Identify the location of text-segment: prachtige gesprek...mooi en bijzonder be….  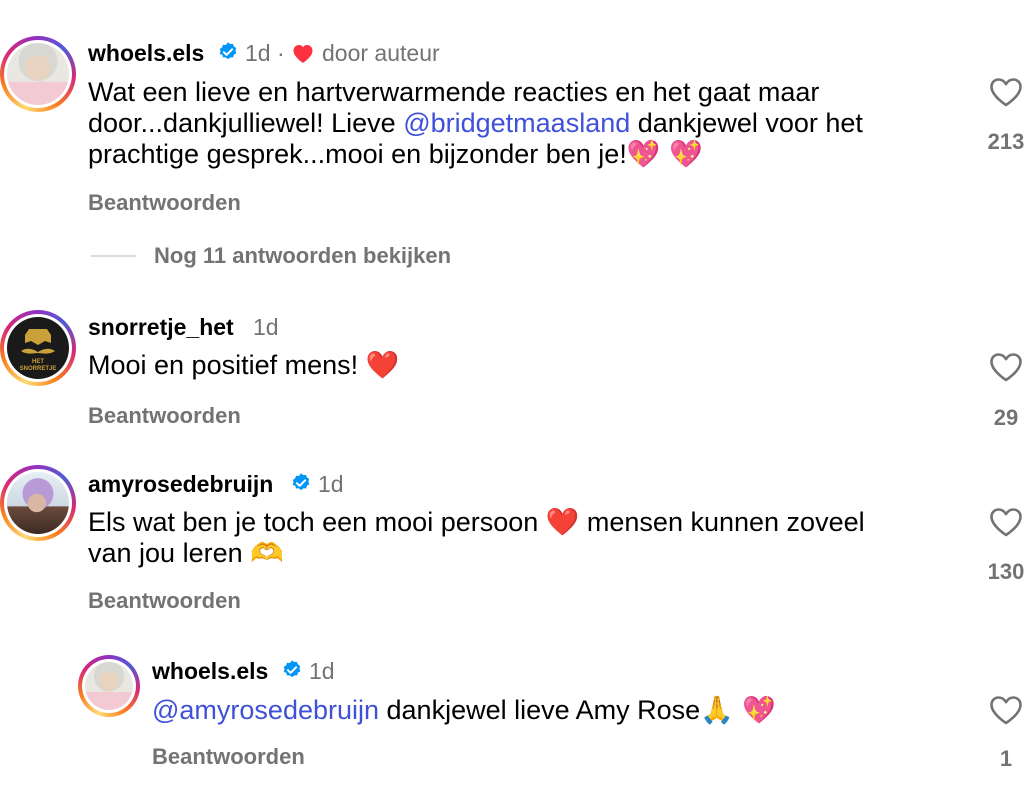
(357, 154).